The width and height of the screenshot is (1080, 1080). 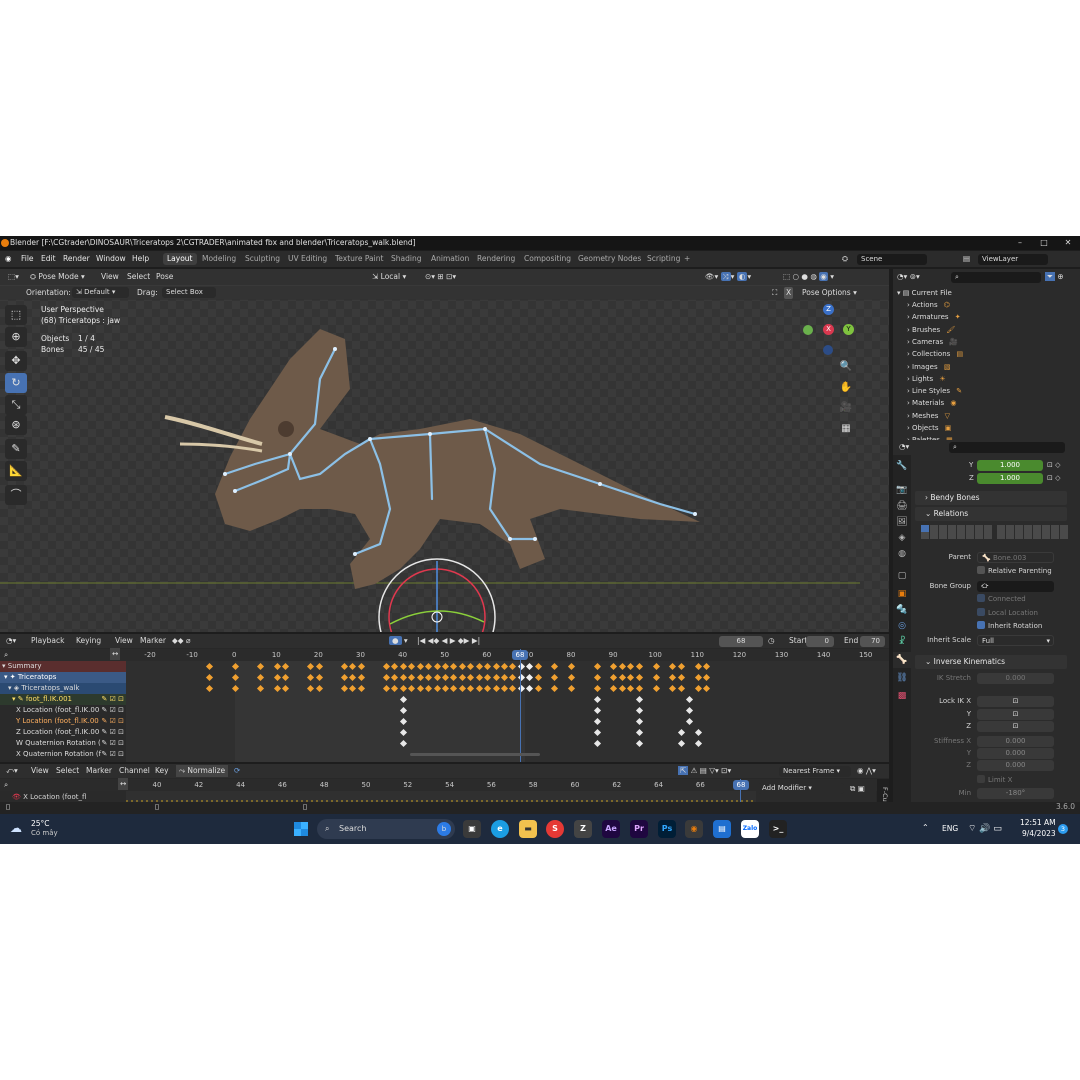 What do you see at coordinates (583, 829) in the screenshot?
I see `zbrush-icon: Z` at bounding box center [583, 829].